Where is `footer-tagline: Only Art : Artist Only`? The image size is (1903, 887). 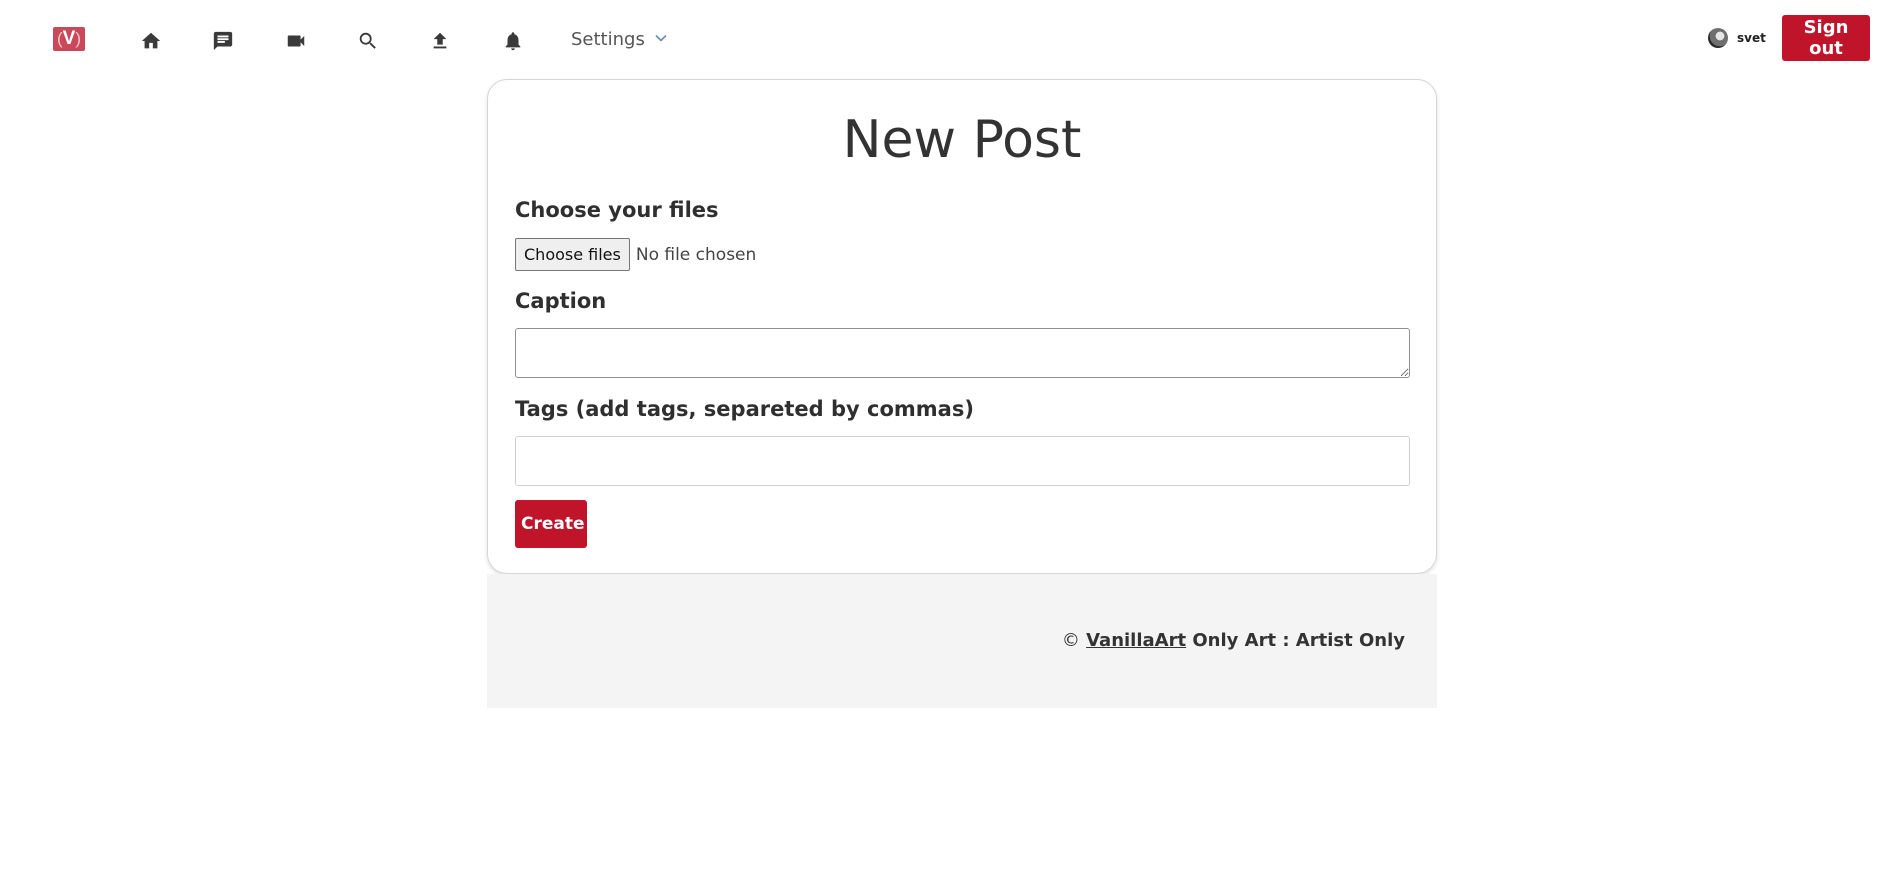
footer-tagline: Only Art : Artist Only is located at coordinates (1298, 640).